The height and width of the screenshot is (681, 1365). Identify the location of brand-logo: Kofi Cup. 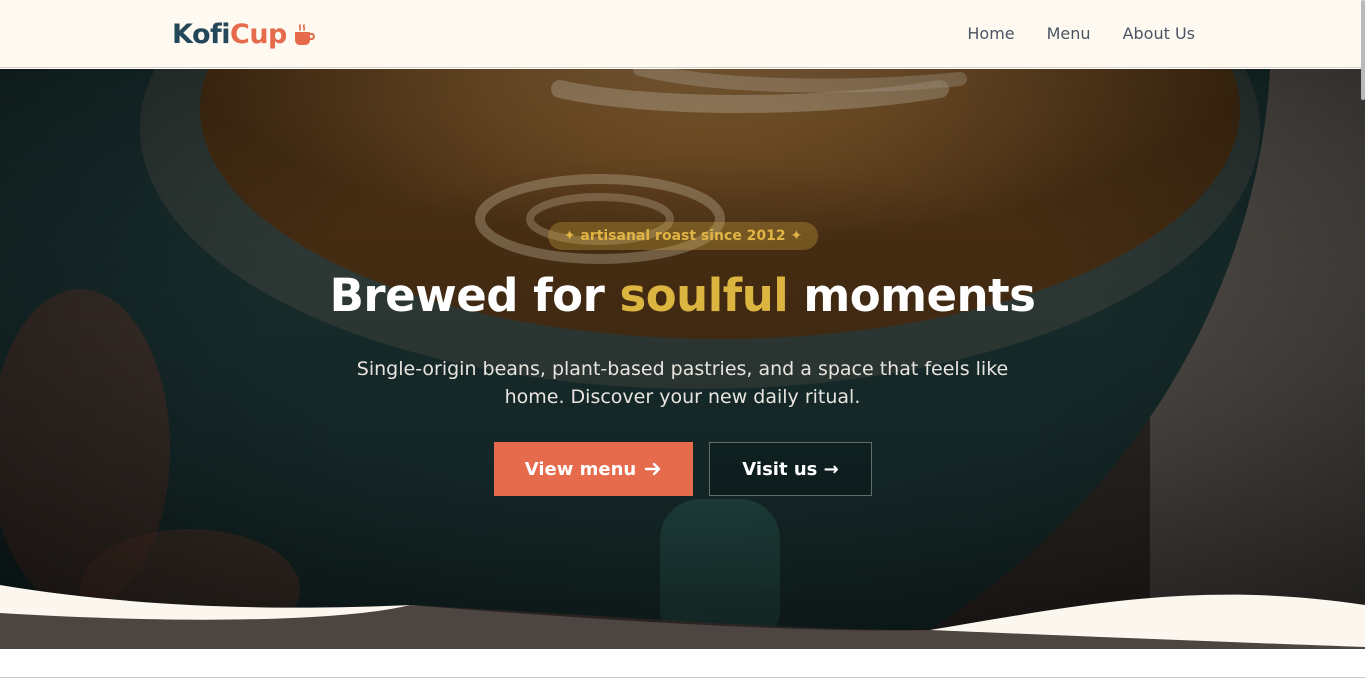
(244, 34).